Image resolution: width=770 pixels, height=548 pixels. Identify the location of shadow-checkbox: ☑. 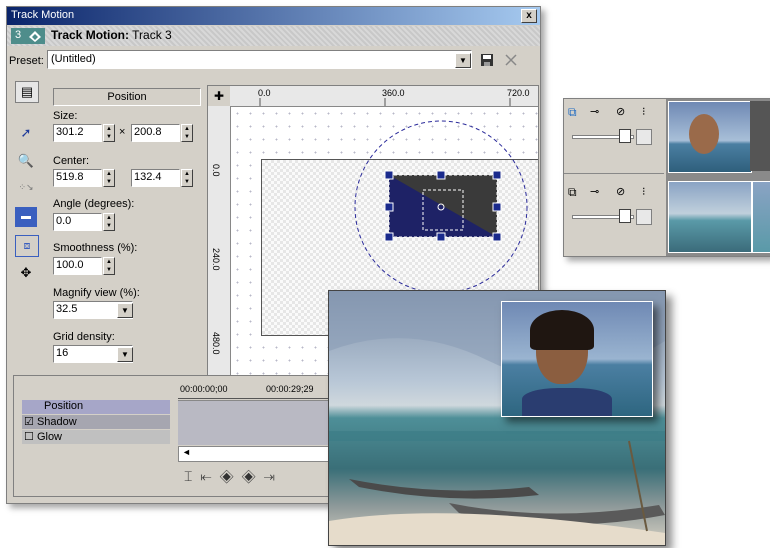
(29, 422).